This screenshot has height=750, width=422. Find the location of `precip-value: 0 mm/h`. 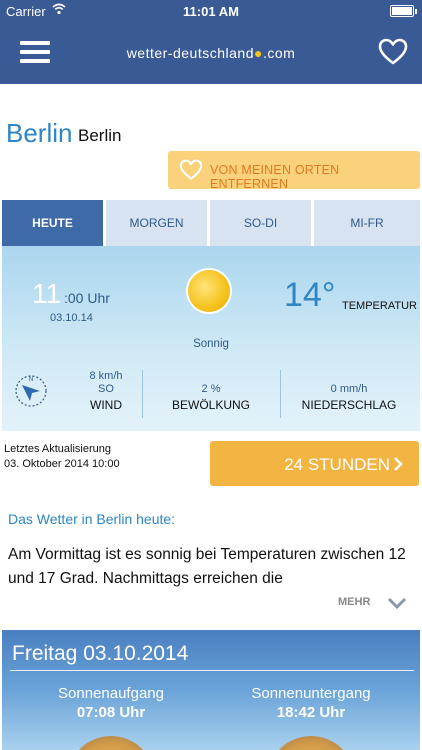

precip-value: 0 mm/h is located at coordinates (349, 389).